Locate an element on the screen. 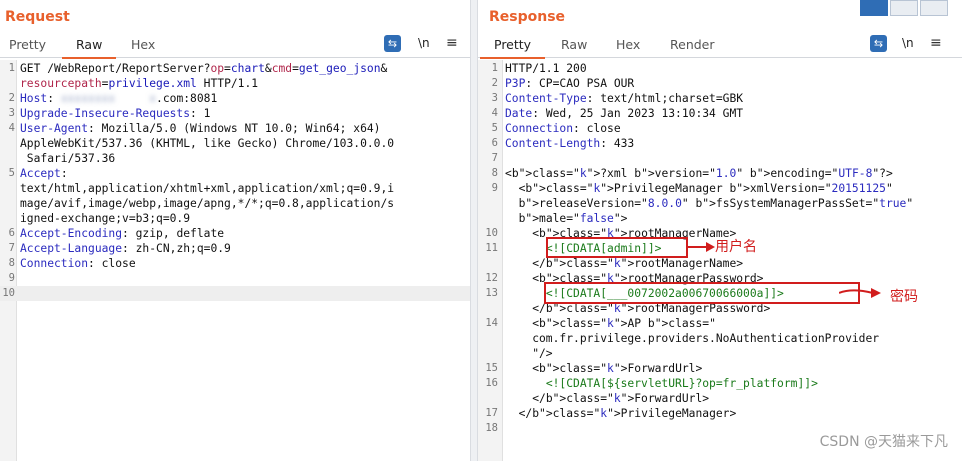 This screenshot has height=461, width=962. response-code-line: 15 <b">class="k">ForwardUrl> is located at coordinates (720, 368).